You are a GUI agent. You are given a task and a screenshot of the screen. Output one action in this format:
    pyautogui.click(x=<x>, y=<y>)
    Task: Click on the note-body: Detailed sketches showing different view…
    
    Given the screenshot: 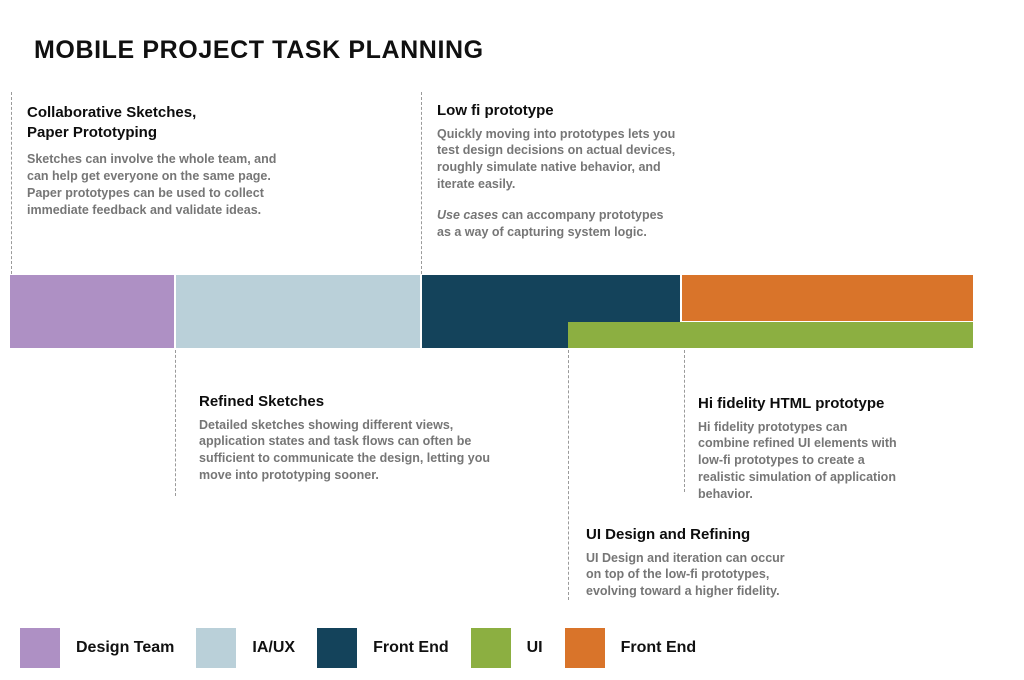 What is the action you would take?
    pyautogui.click(x=344, y=450)
    